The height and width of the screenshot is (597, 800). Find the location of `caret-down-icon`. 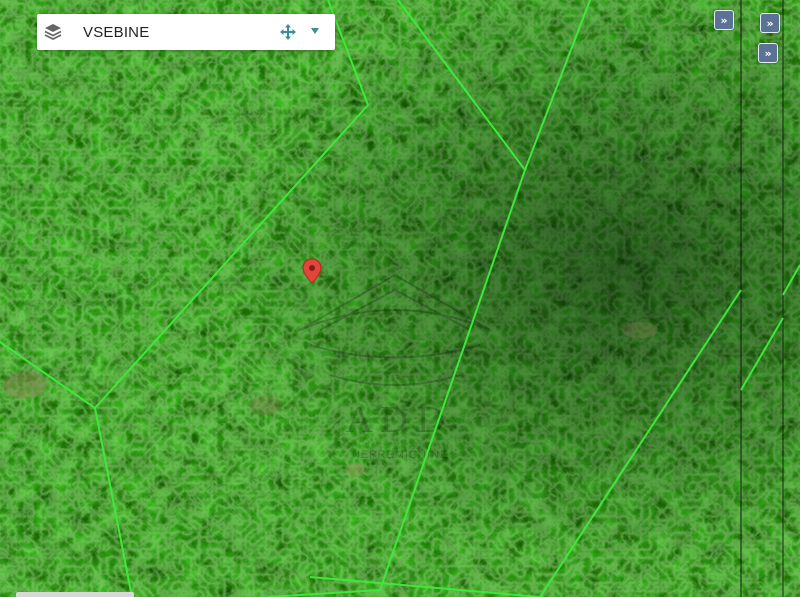

caret-down-icon is located at coordinates (315, 31).